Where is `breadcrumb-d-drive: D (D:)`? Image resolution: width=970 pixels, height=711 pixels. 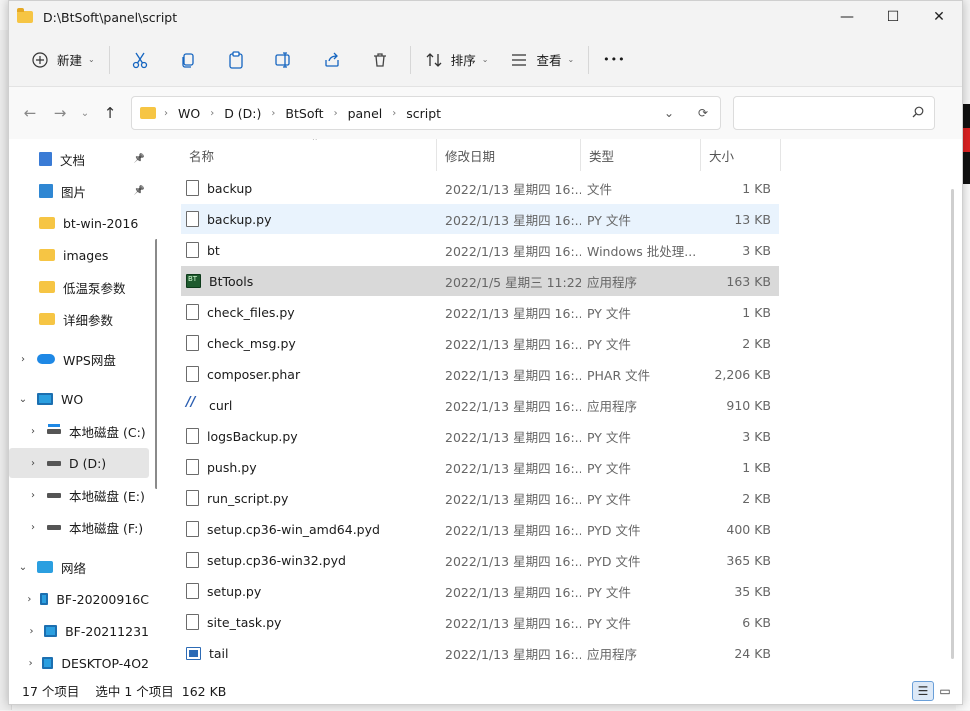
breadcrumb-d-drive: D (D:) is located at coordinates (242, 113).